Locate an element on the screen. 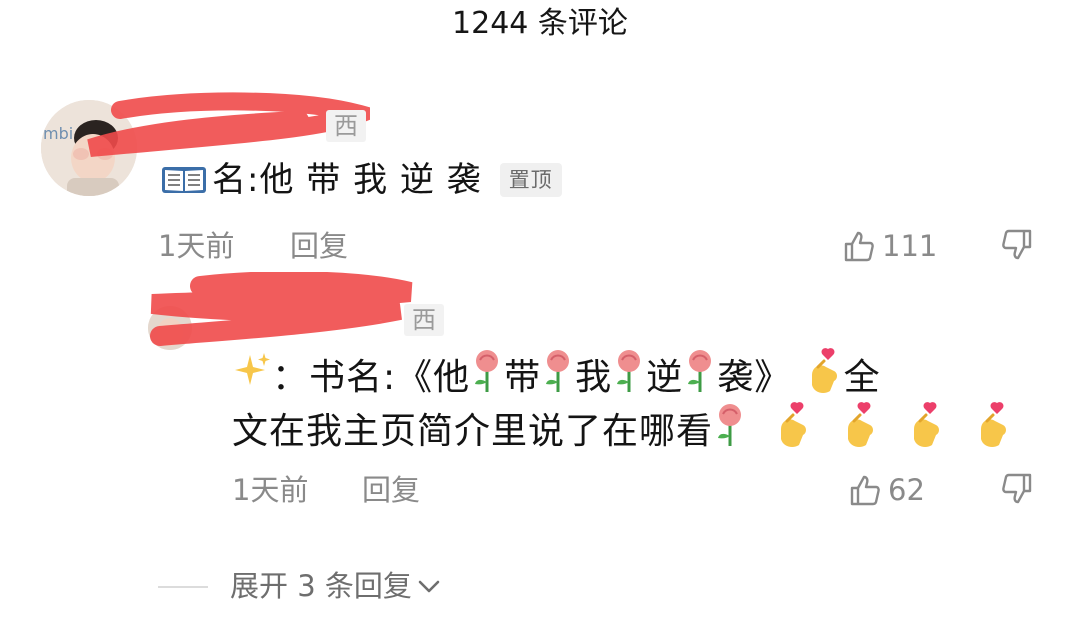 This screenshot has width=1080, height=631. reply-line1-part: 袭》 is located at coordinates (754, 377).